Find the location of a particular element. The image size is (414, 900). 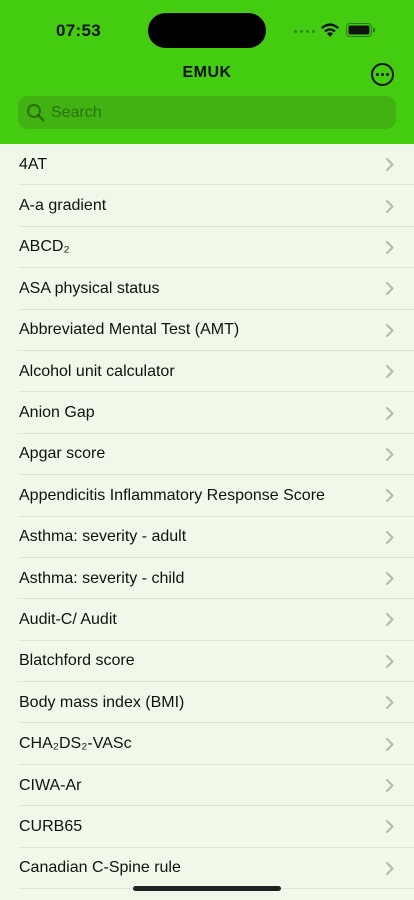

list-item: Abbreviated Mental Test (AMT) is located at coordinates (207, 331).